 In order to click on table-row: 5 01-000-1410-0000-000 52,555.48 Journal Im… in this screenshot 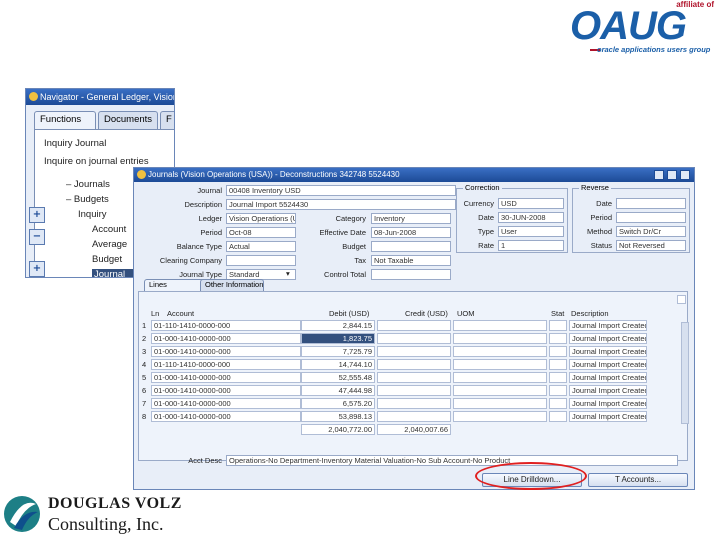, I will do `click(414, 378)`.